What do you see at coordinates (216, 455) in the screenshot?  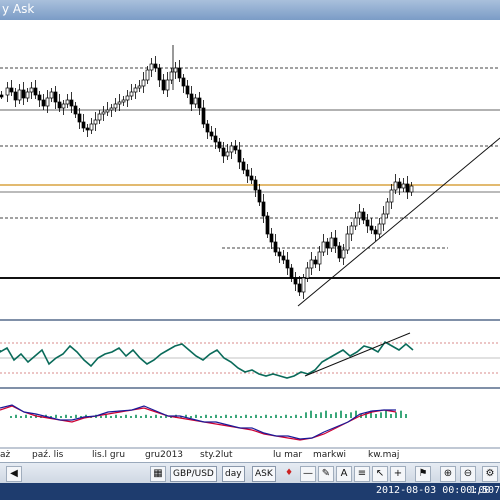 I see `x-axis-label: sty.2lut` at bounding box center [216, 455].